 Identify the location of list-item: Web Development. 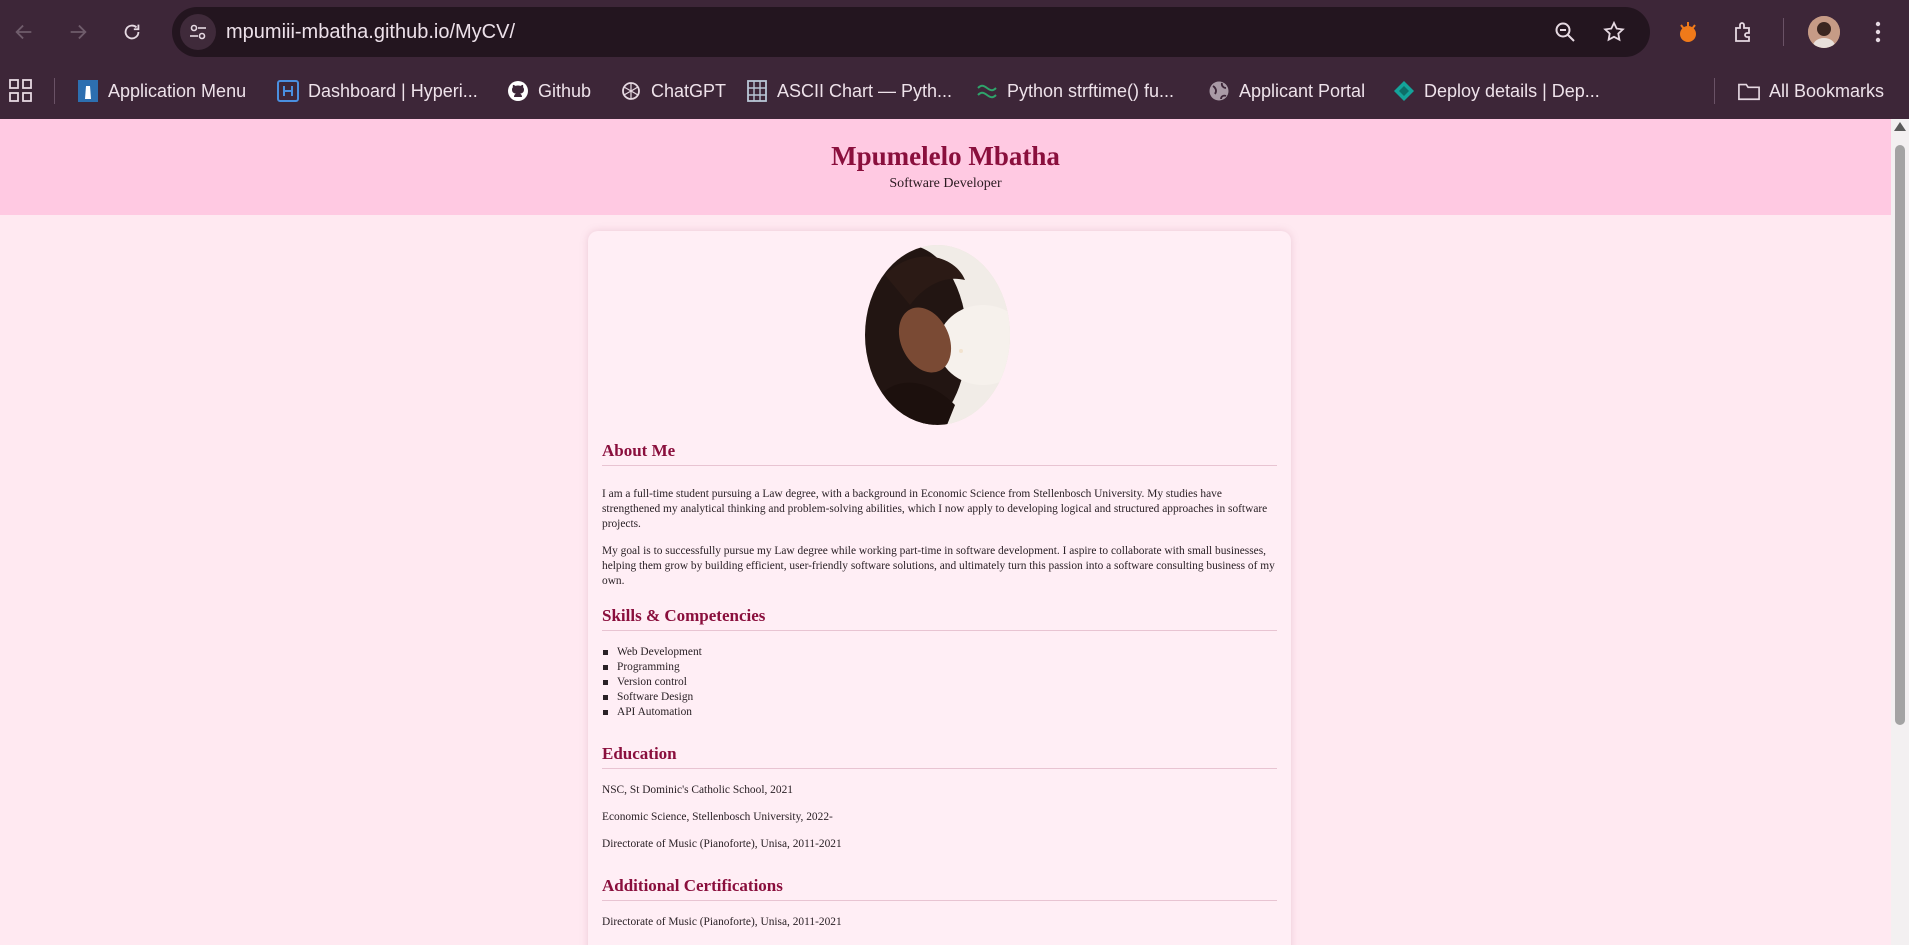
(752, 652).